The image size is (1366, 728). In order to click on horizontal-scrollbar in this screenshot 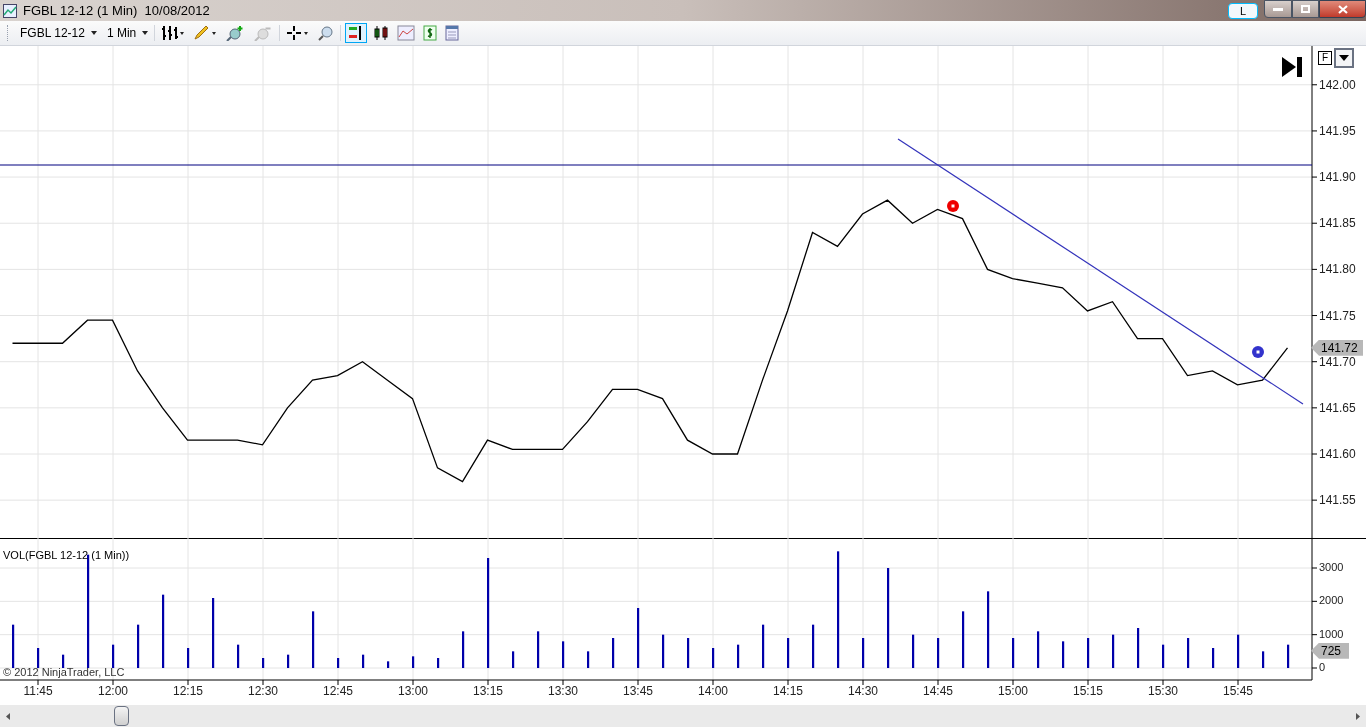, I will do `click(683, 716)`.